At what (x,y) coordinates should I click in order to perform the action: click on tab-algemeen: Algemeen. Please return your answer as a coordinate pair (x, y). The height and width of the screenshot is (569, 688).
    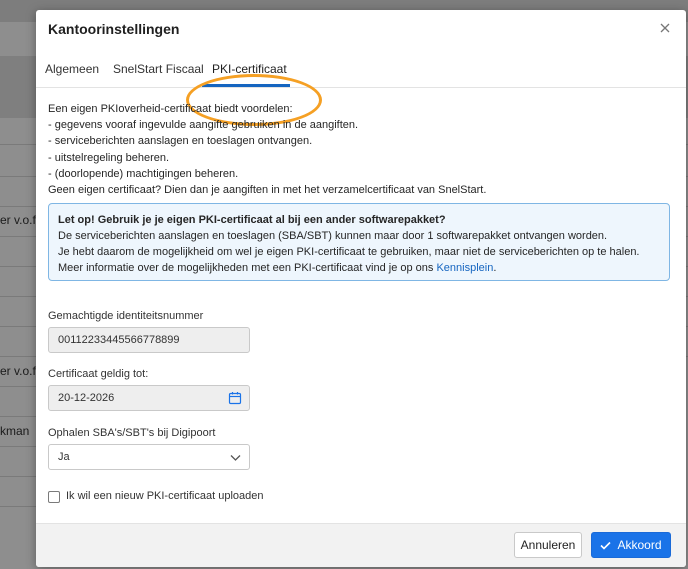
    Looking at the image, I should click on (72, 69).